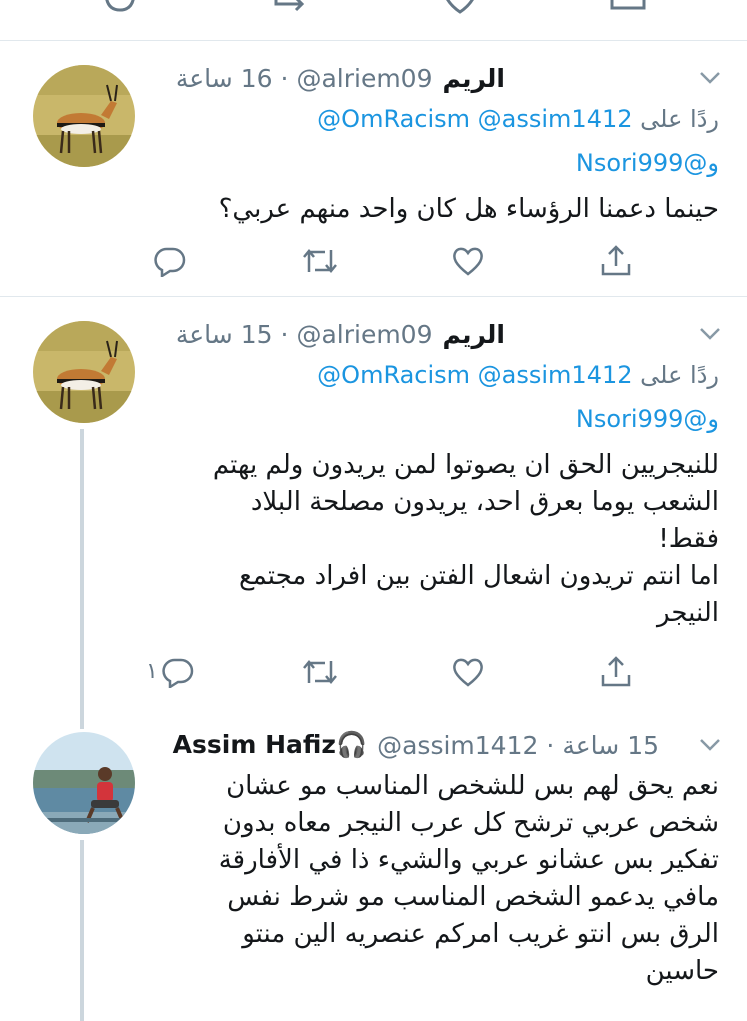  I want to click on timestamp: 16 ساعة, so click(224, 78).